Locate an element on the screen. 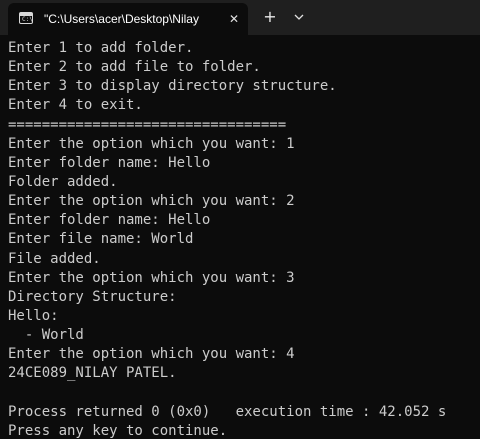 This screenshot has width=480, height=439. console-line: Enter 2 to add file to folder. is located at coordinates (134, 67).